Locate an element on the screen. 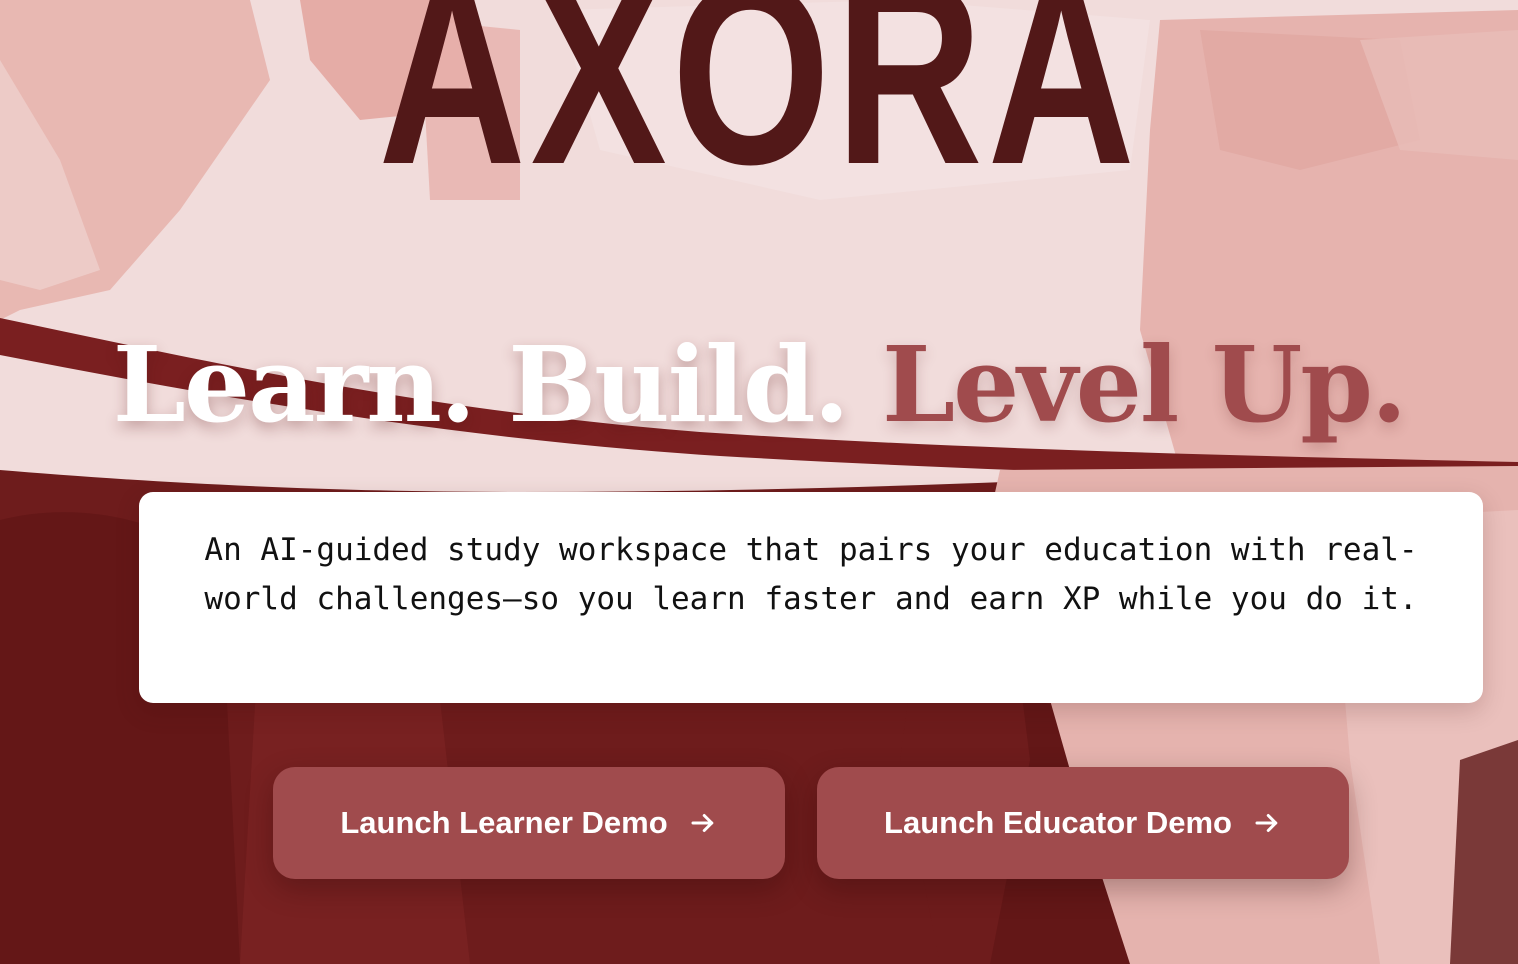 Image resolution: width=1518 pixels, height=964 pixels. launch-learner-demo-label: Launch Learner Demo is located at coordinates (504, 822).